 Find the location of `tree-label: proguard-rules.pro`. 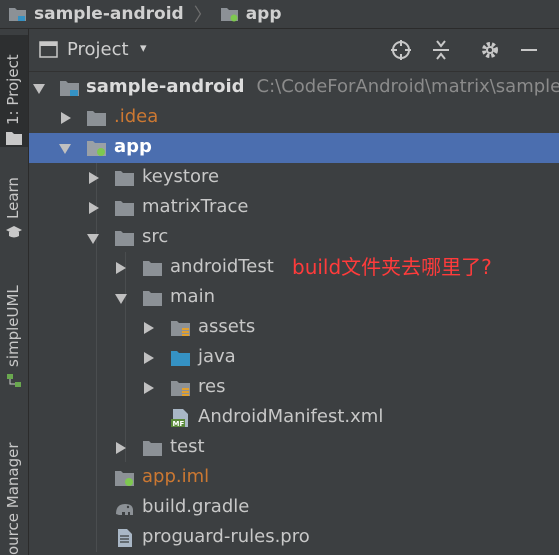

tree-label: proguard-rules.pro is located at coordinates (226, 536).